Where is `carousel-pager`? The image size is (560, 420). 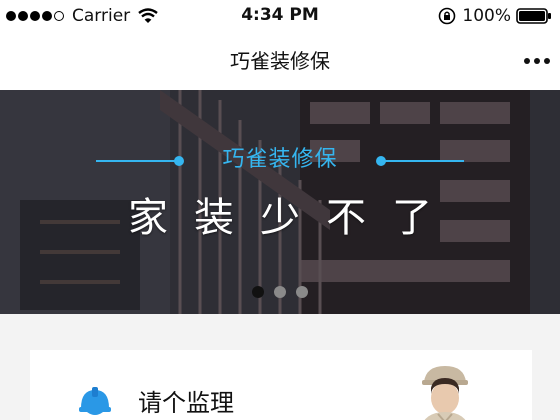
carousel-pager is located at coordinates (280, 292).